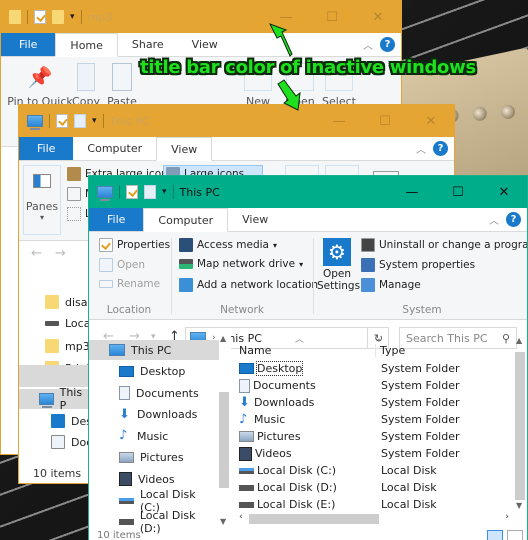 Image resolution: width=528 pixels, height=540 pixels. Describe the element at coordinates (201, 17) in the screenshot. I see `title-bar: ▾ mp3 — ☐ ✕` at that location.